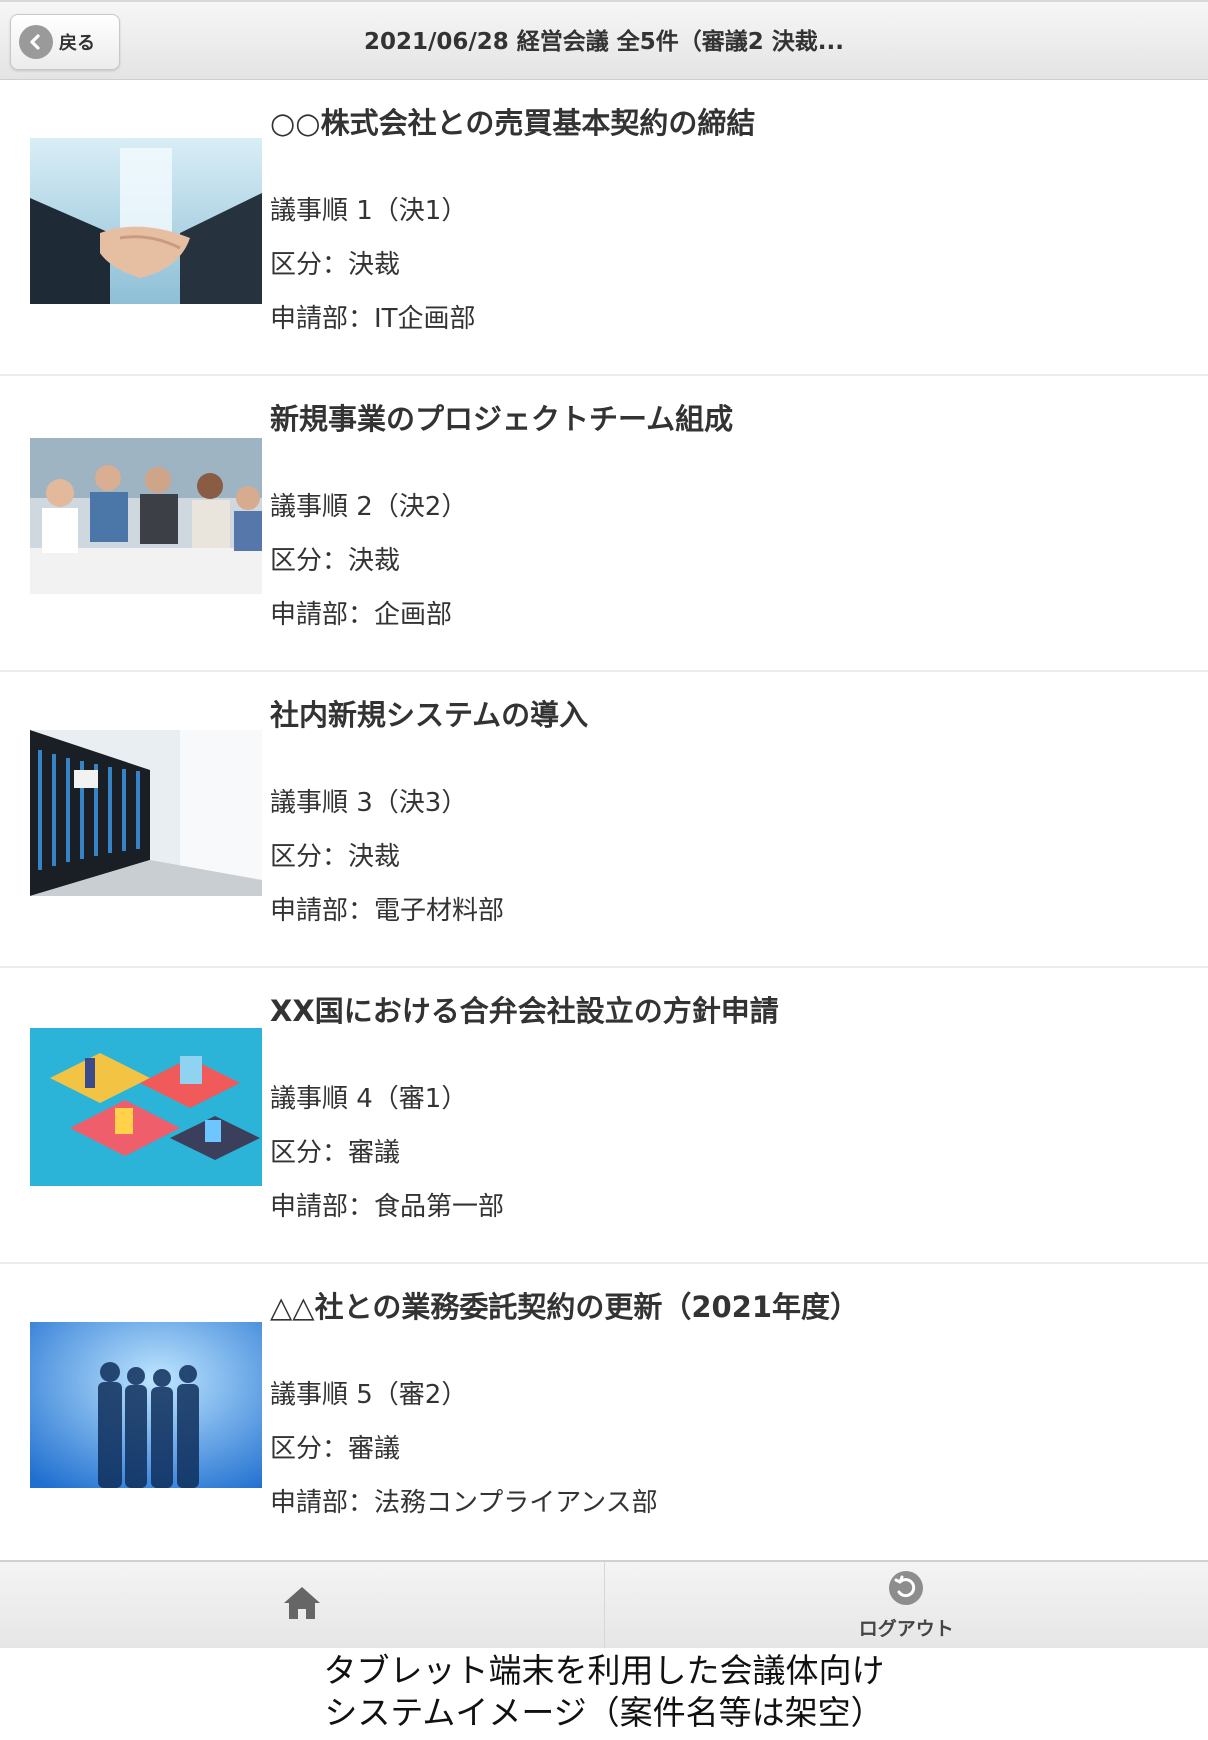  Describe the element at coordinates (387, 1207) in the screenshot. I see `item-department: 申請部：食品第一部` at that location.